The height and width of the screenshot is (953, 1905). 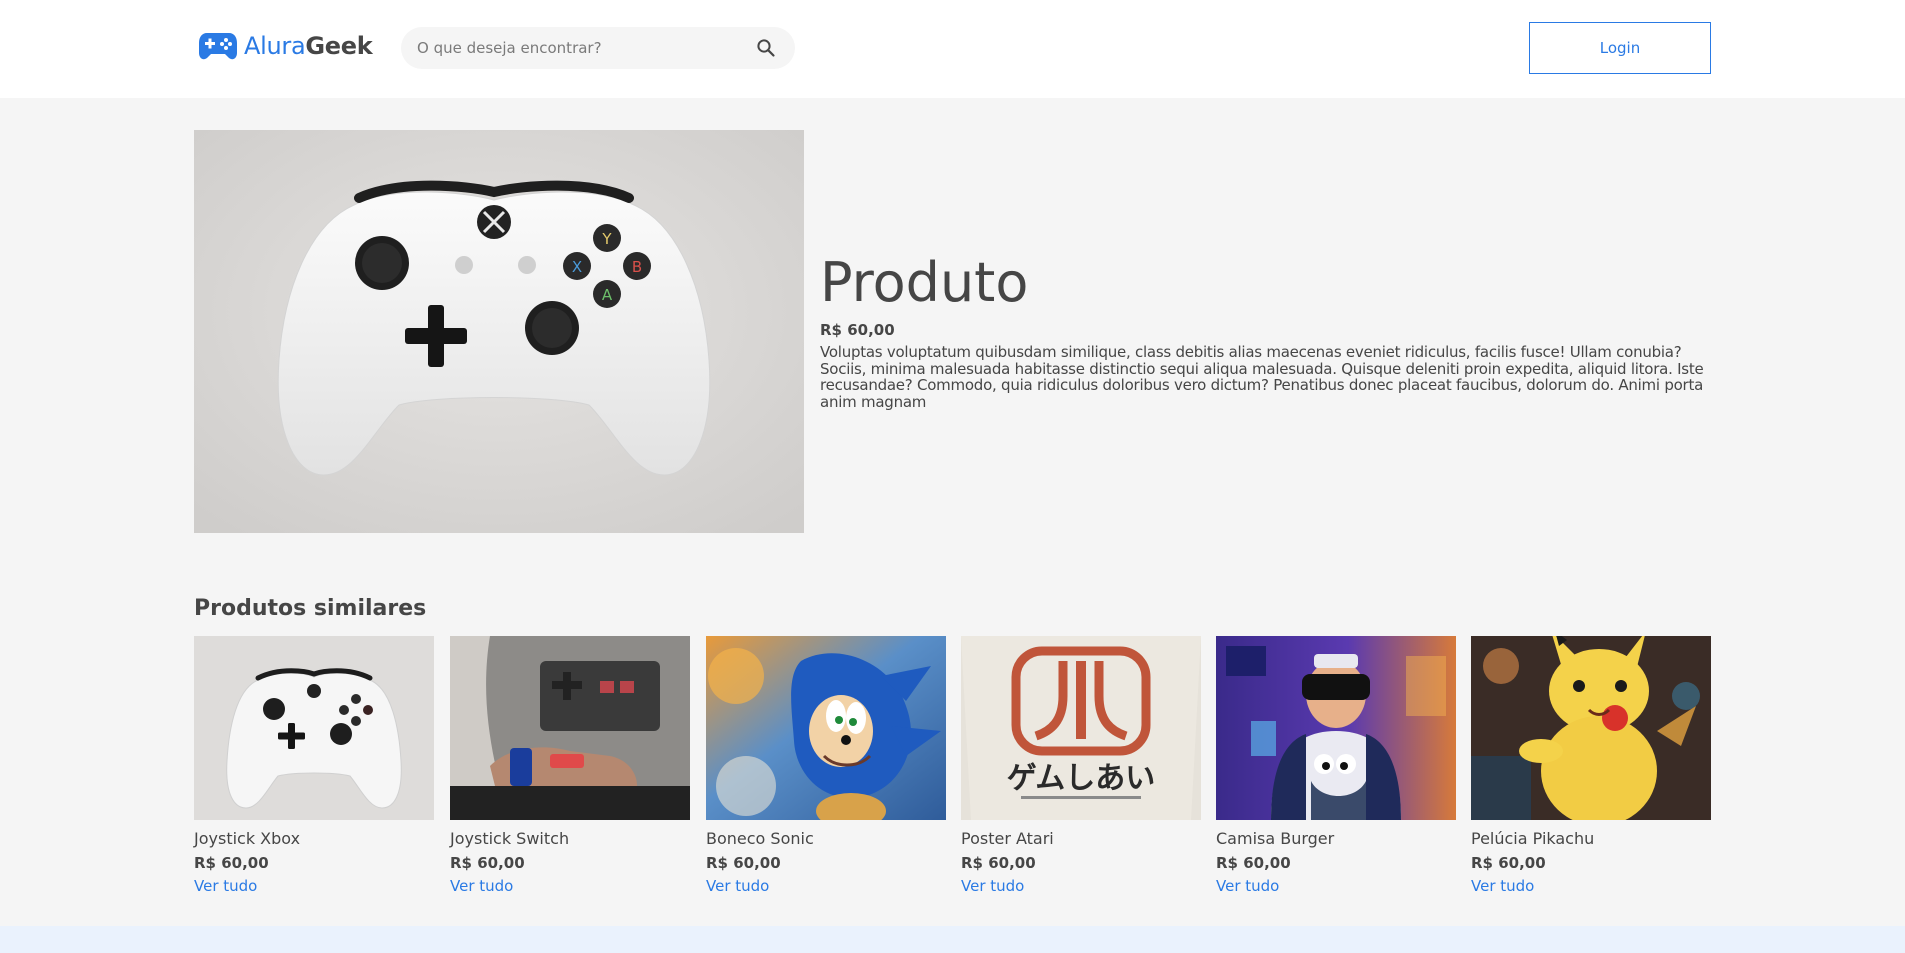 I want to click on product-image: Y B X A, so click(x=499, y=331).